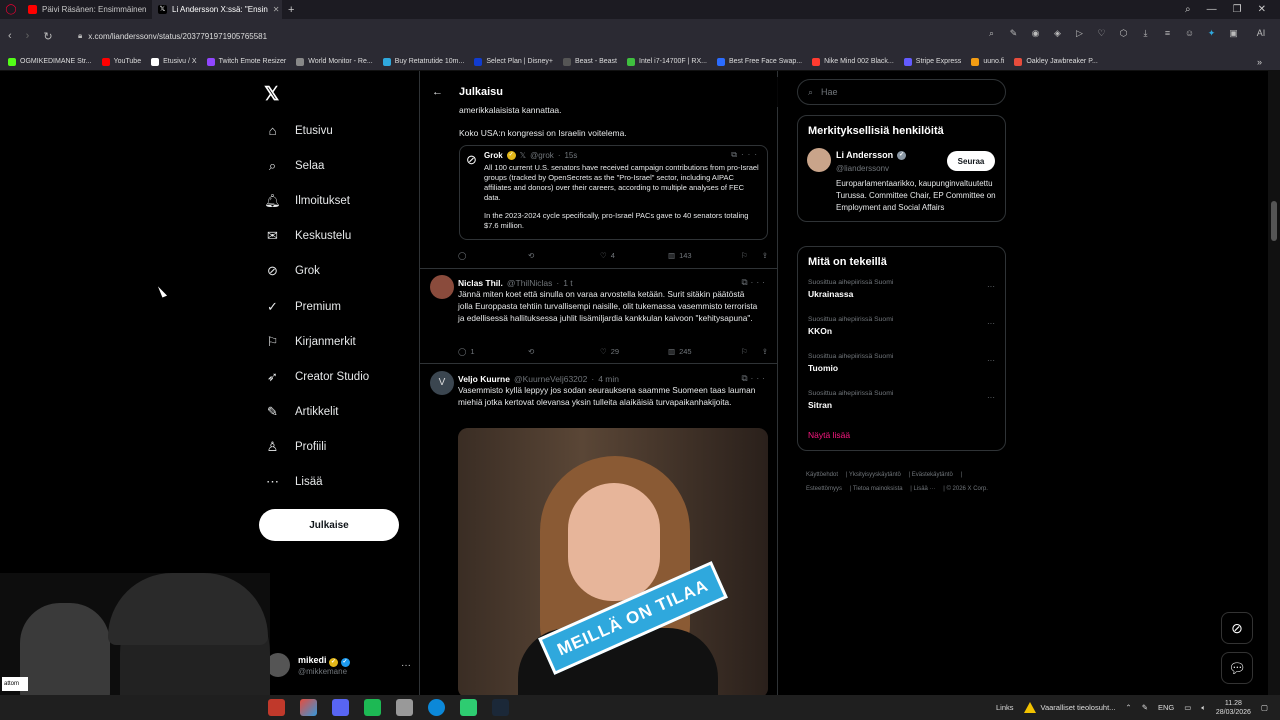 This screenshot has height=720, width=1280. Describe the element at coordinates (1237, 668) in the screenshot. I see `messages-icon: 💬︎` at that location.